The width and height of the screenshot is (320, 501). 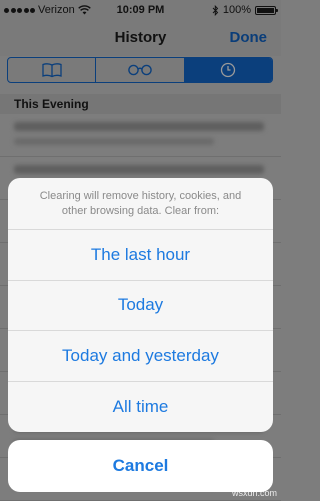 I want to click on tab-reading-list, so click(x=140, y=70).